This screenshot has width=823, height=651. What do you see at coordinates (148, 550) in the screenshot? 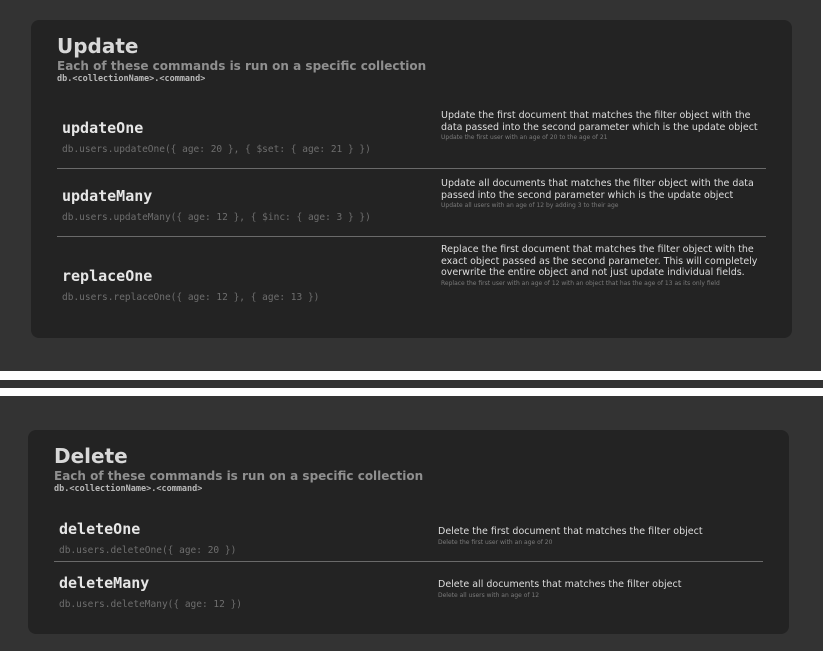
I see `command-example: db.users.deleteOne({ age: 20 })` at bounding box center [148, 550].